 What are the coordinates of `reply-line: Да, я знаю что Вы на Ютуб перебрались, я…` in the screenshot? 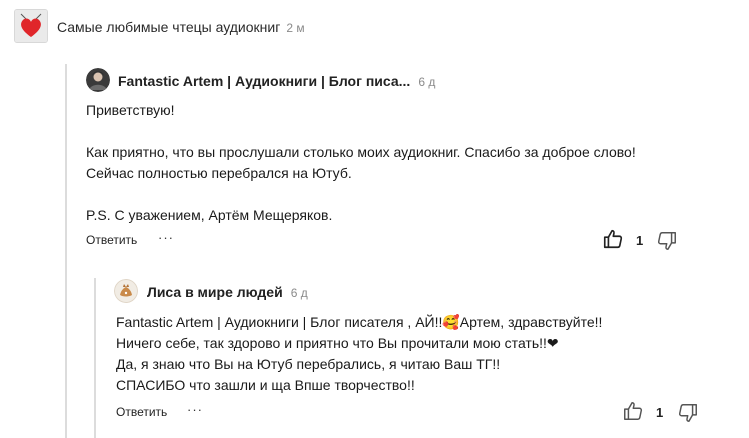 It's located at (308, 364).